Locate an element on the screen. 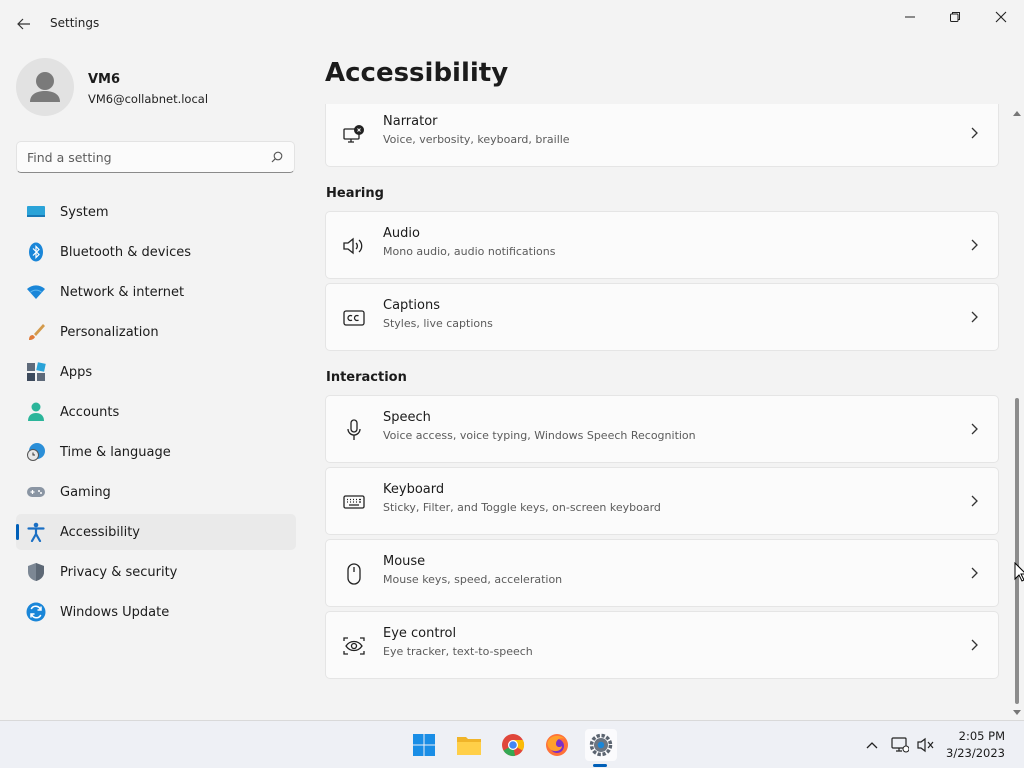 The height and width of the screenshot is (768, 1024). minimize-button is located at coordinates (910, 17).